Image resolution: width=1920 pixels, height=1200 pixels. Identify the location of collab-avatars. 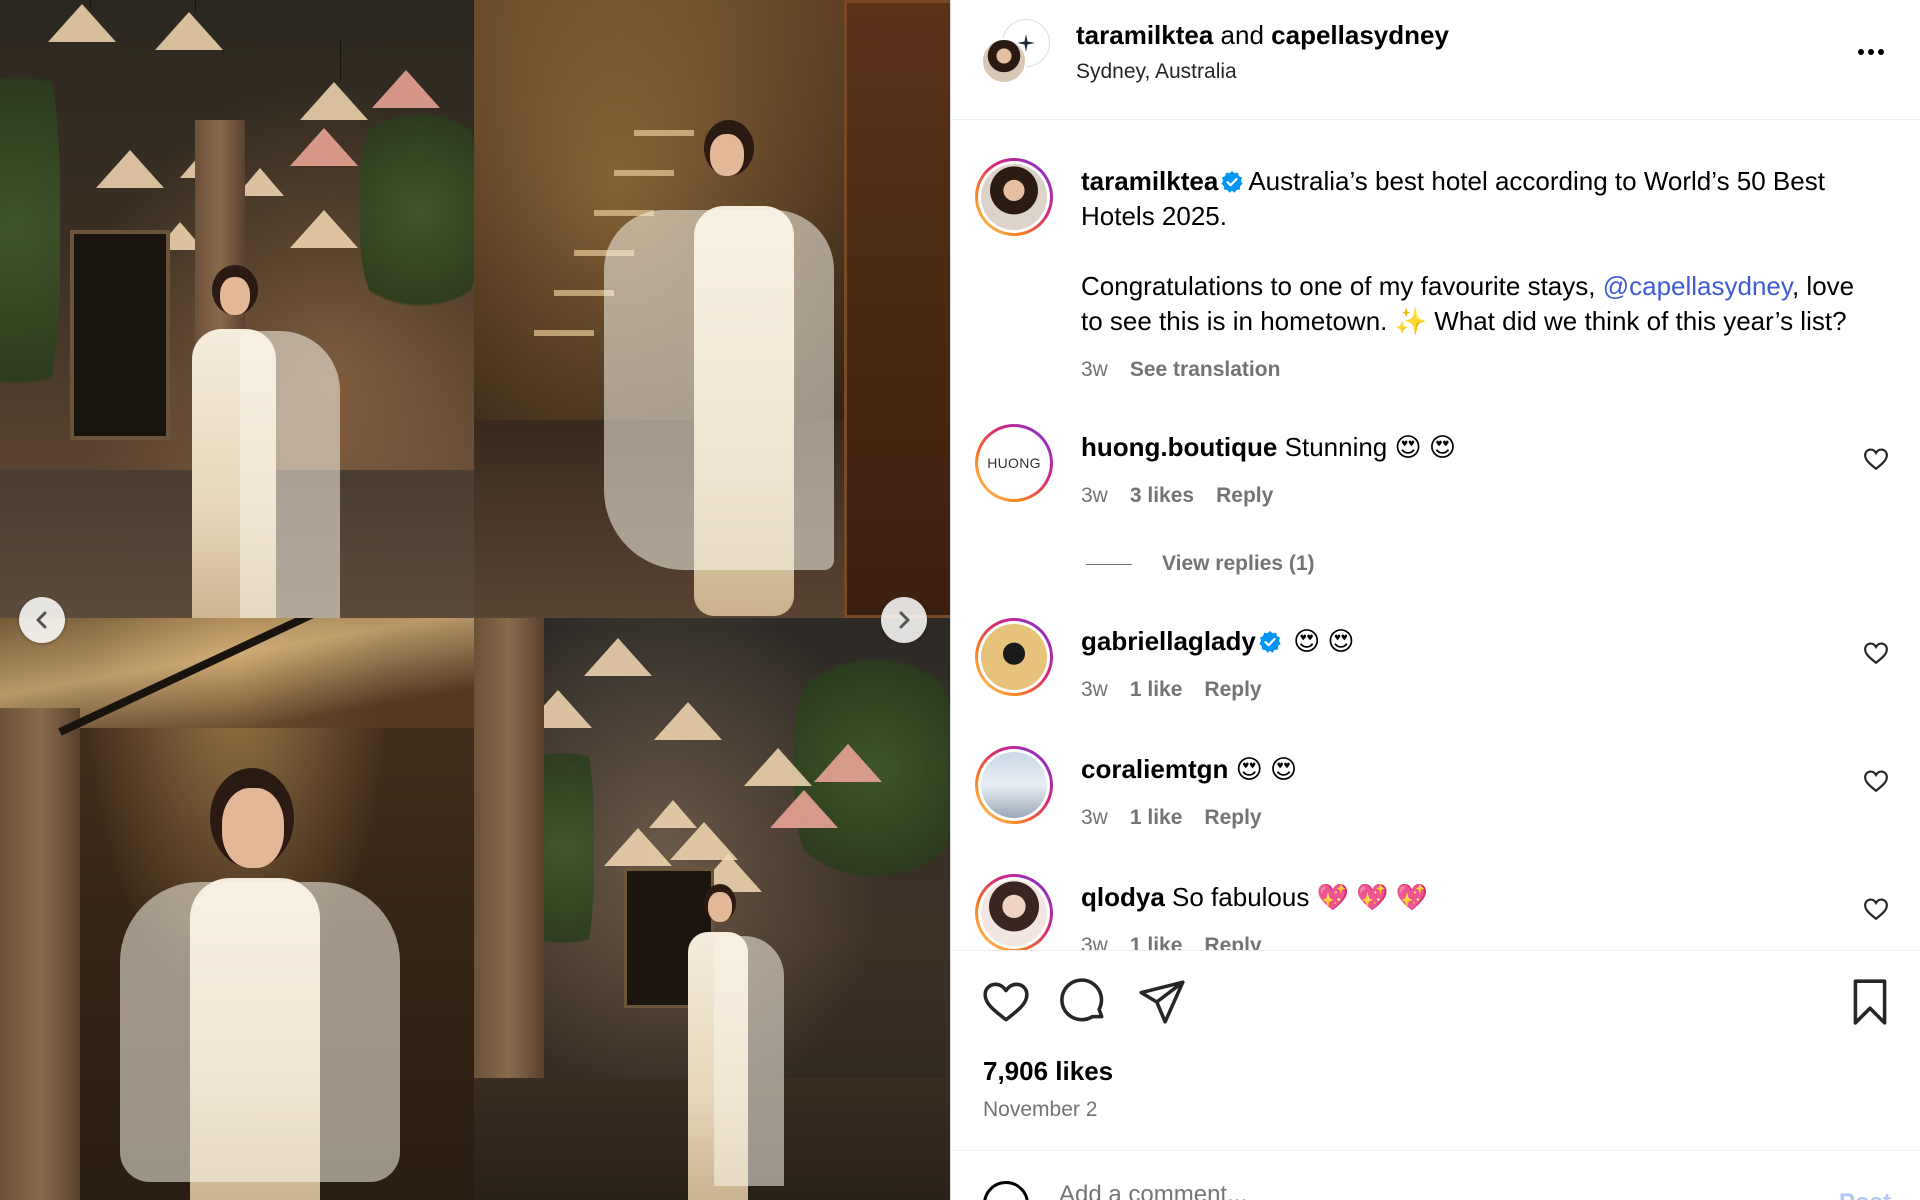
(1016, 53).